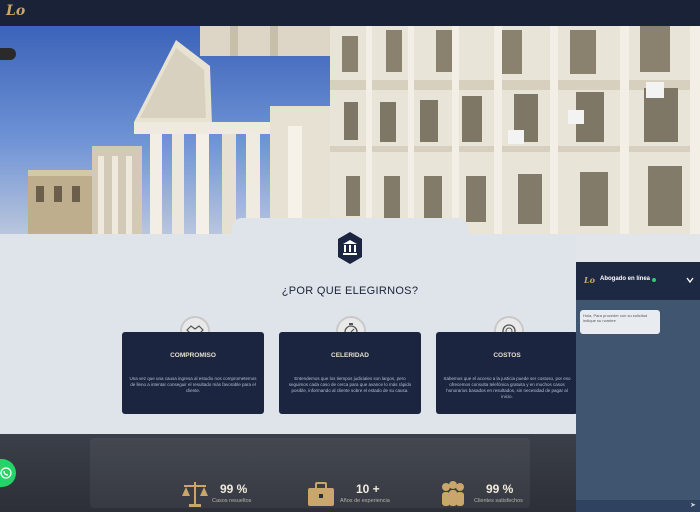  I want to click on people-icon, so click(453, 493).